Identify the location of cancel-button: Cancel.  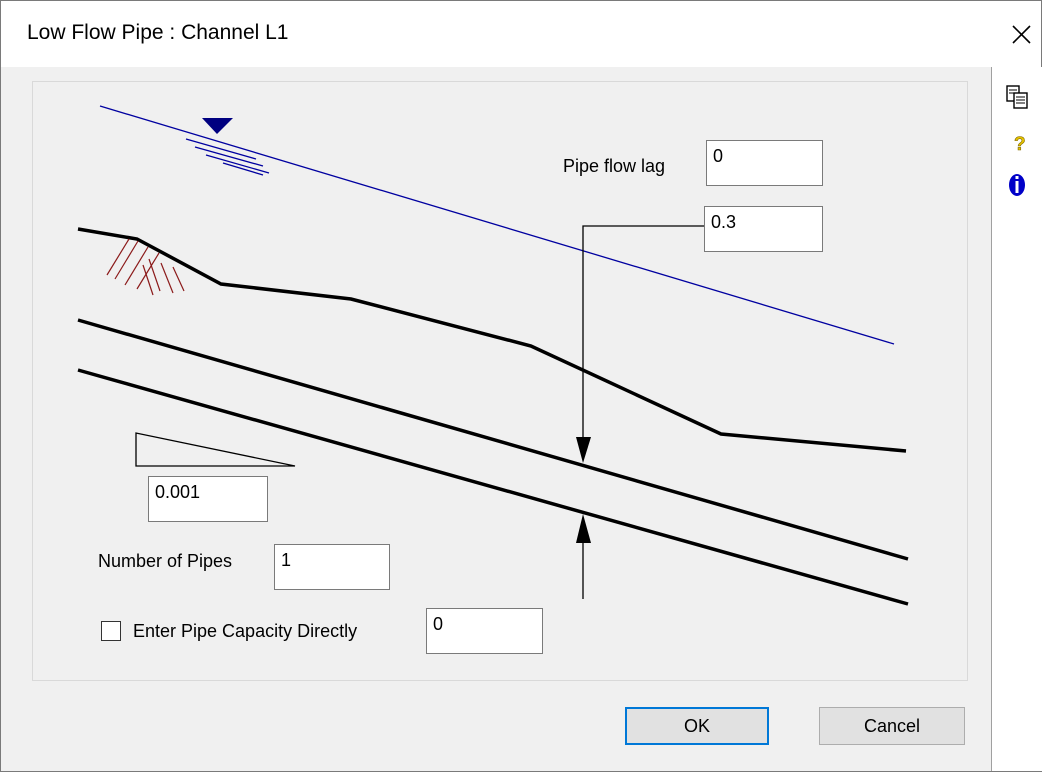
(892, 726).